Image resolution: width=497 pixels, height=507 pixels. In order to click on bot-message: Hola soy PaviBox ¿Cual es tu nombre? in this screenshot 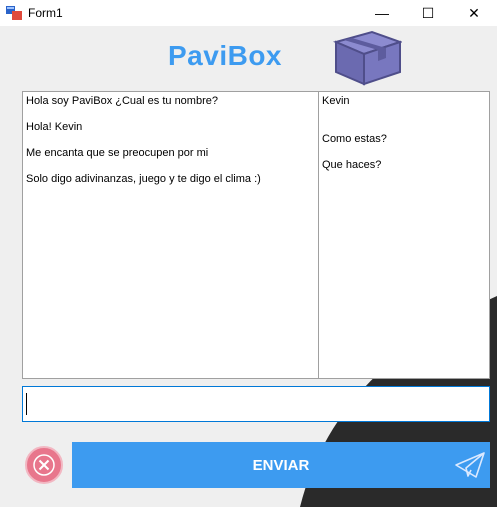, I will do `click(122, 101)`.